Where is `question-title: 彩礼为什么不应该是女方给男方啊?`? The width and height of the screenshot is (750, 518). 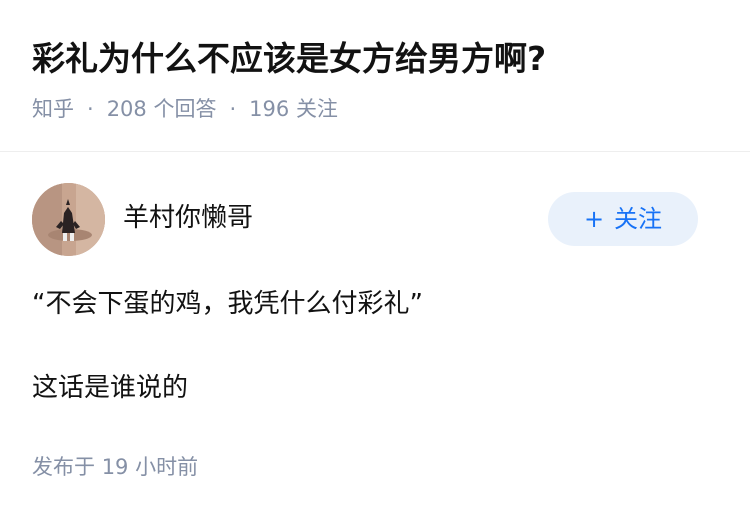
question-title: 彩礼为什么不应该是女方给男方啊? is located at coordinates (289, 59).